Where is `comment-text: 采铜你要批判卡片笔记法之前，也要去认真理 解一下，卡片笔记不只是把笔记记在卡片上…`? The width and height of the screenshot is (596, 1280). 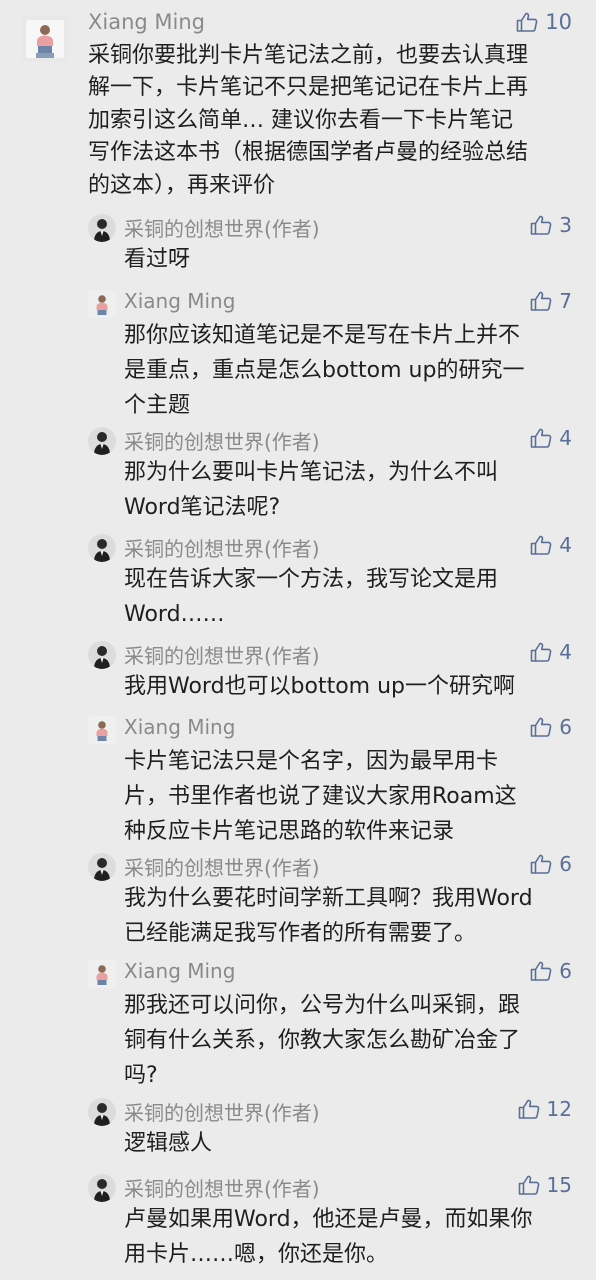
comment-text: 采铜你要批判卡片笔记法之前，也要去认真理 解一下，卡片笔记不只是把笔记记在卡片上… is located at coordinates (308, 120).